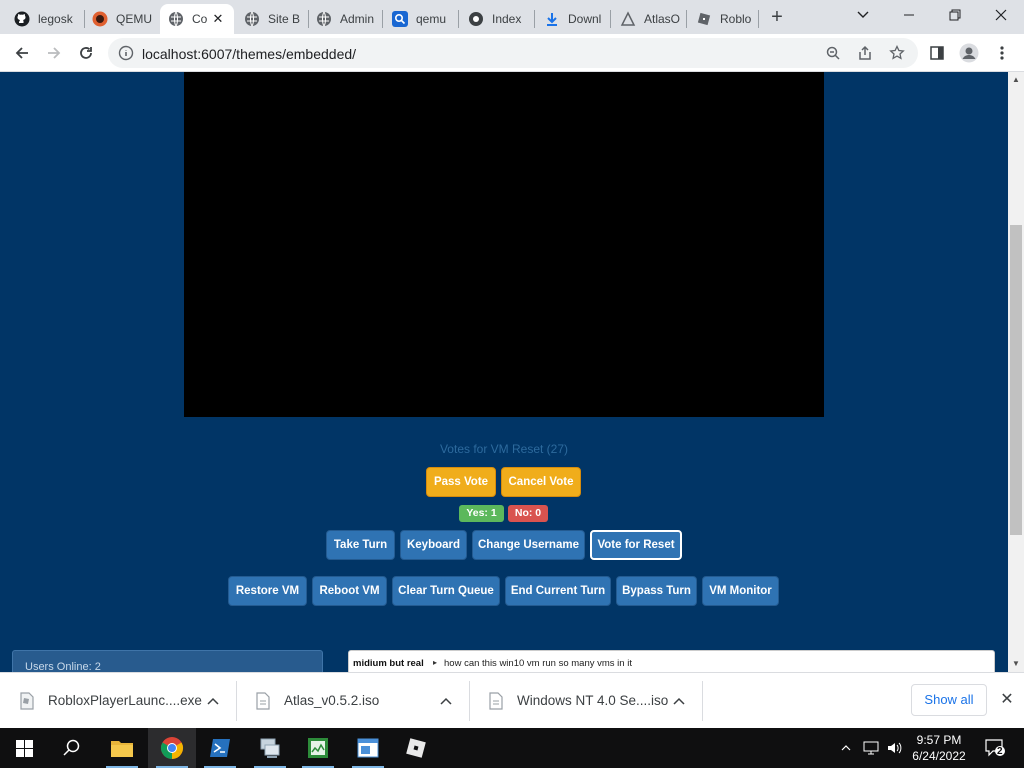 The height and width of the screenshot is (768, 1024). Describe the element at coordinates (897, 53) in the screenshot. I see `bookmark-star-icon` at that location.